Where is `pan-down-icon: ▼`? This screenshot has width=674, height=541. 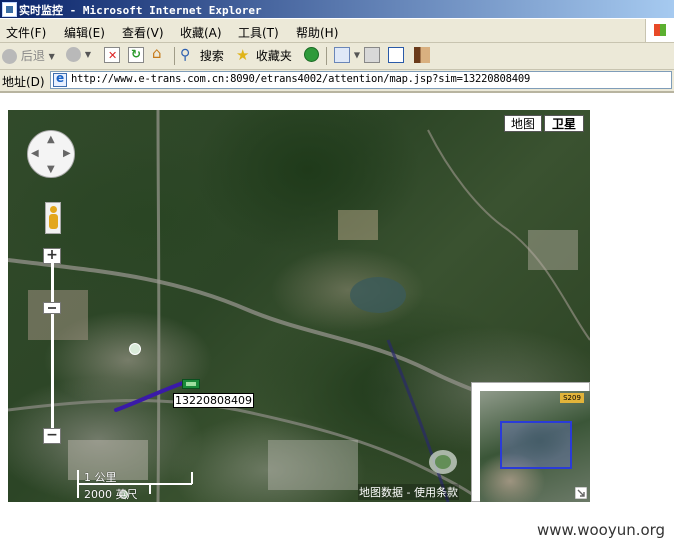 pan-down-icon: ▼ is located at coordinates (51, 169).